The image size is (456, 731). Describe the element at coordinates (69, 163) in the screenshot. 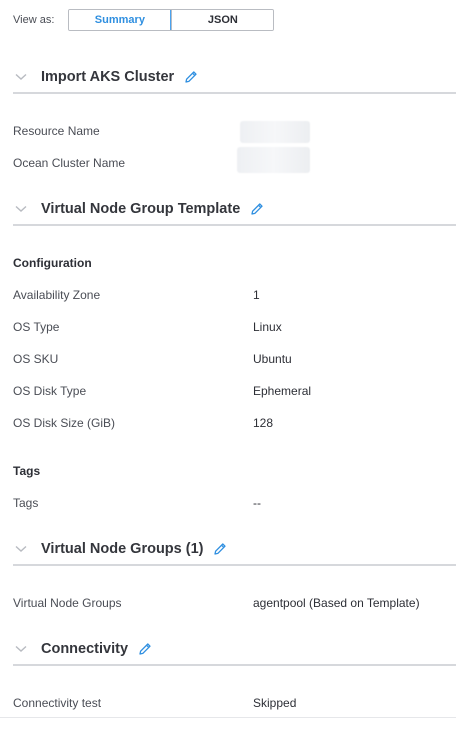

I see `field-label: Ocean Cluster Name` at that location.